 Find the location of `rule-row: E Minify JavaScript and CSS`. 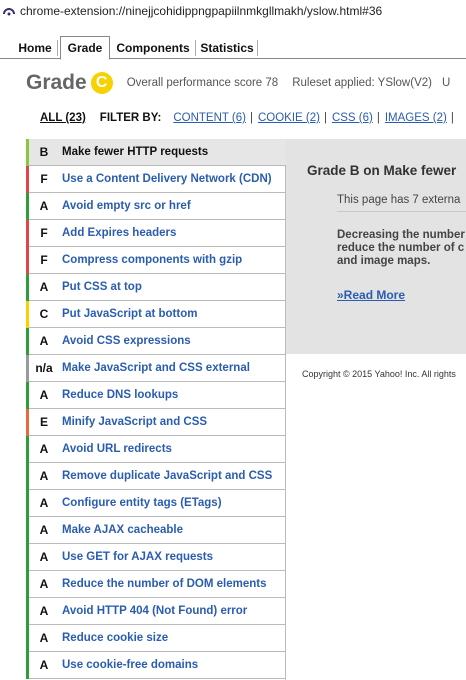

rule-row: E Minify JavaScript and CSS is located at coordinates (156, 422).